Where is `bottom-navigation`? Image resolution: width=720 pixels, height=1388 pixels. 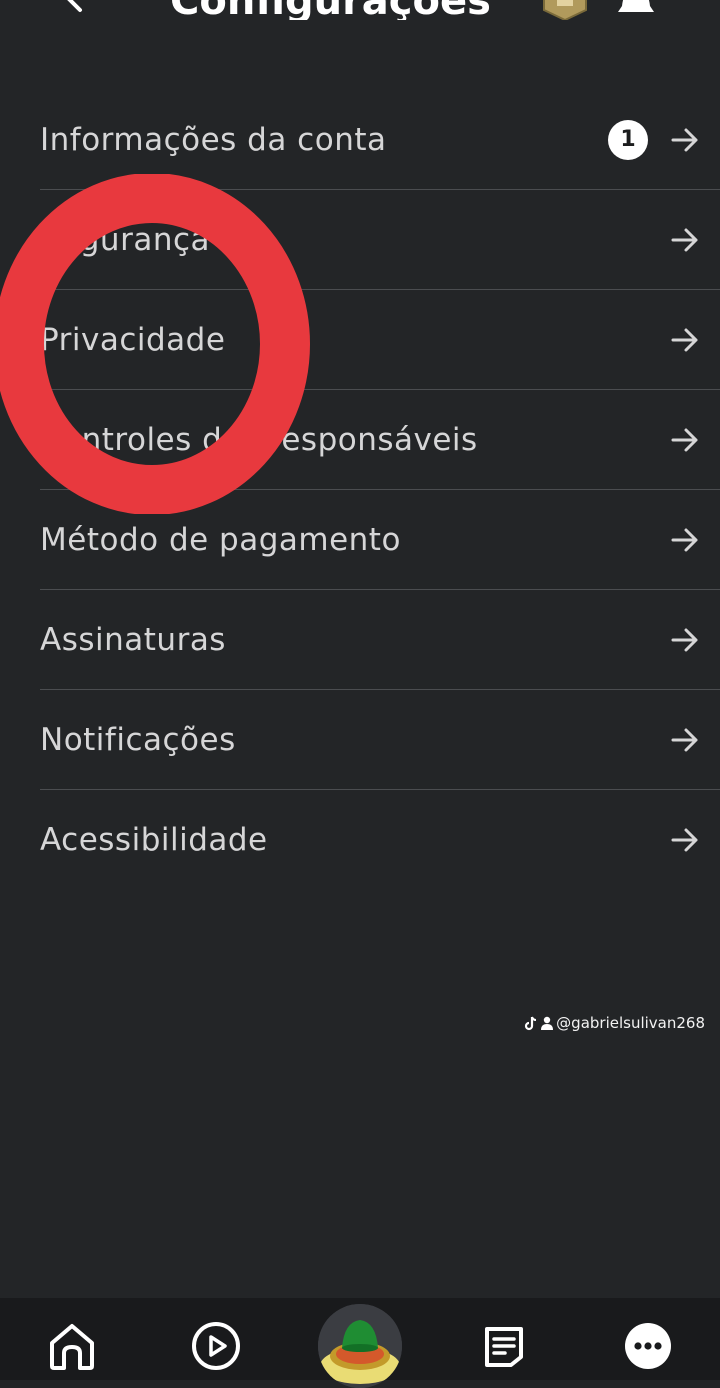 bottom-navigation is located at coordinates (360, 1343).